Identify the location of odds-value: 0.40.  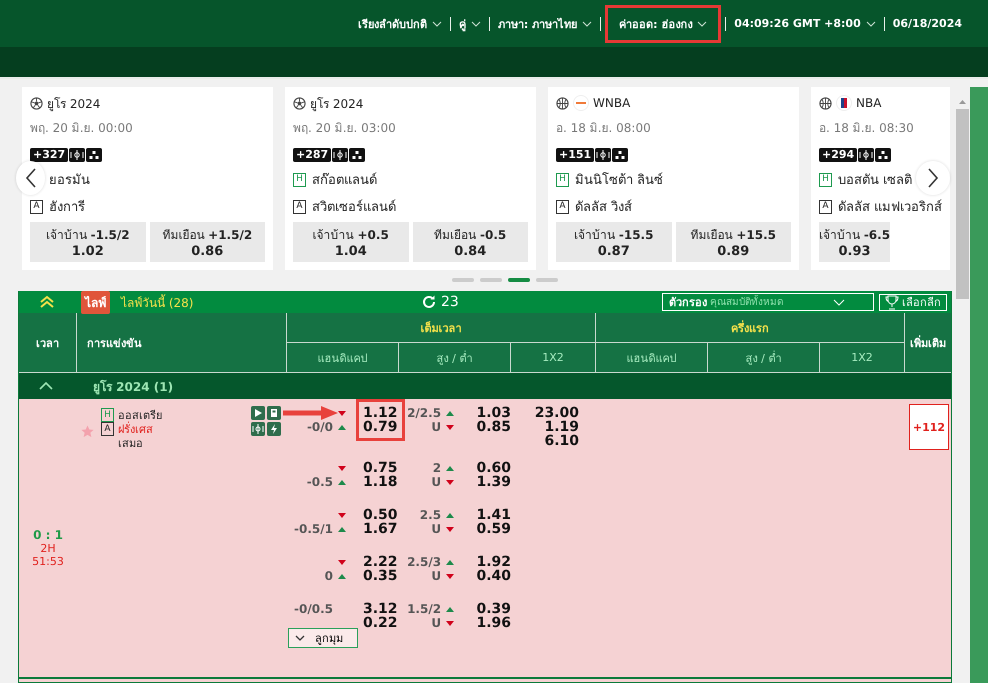
(493, 576).